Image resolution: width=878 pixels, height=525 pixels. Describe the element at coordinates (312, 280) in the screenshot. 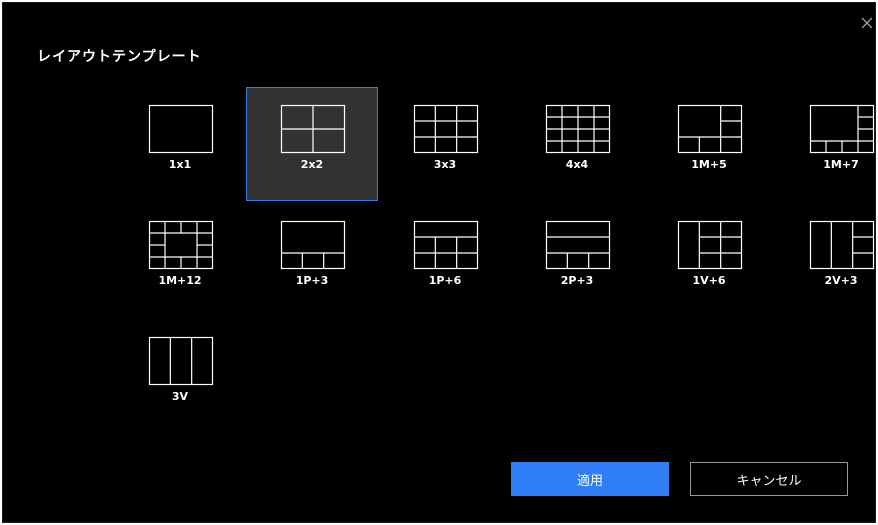

I see `layout-template-label: 1P+3` at that location.